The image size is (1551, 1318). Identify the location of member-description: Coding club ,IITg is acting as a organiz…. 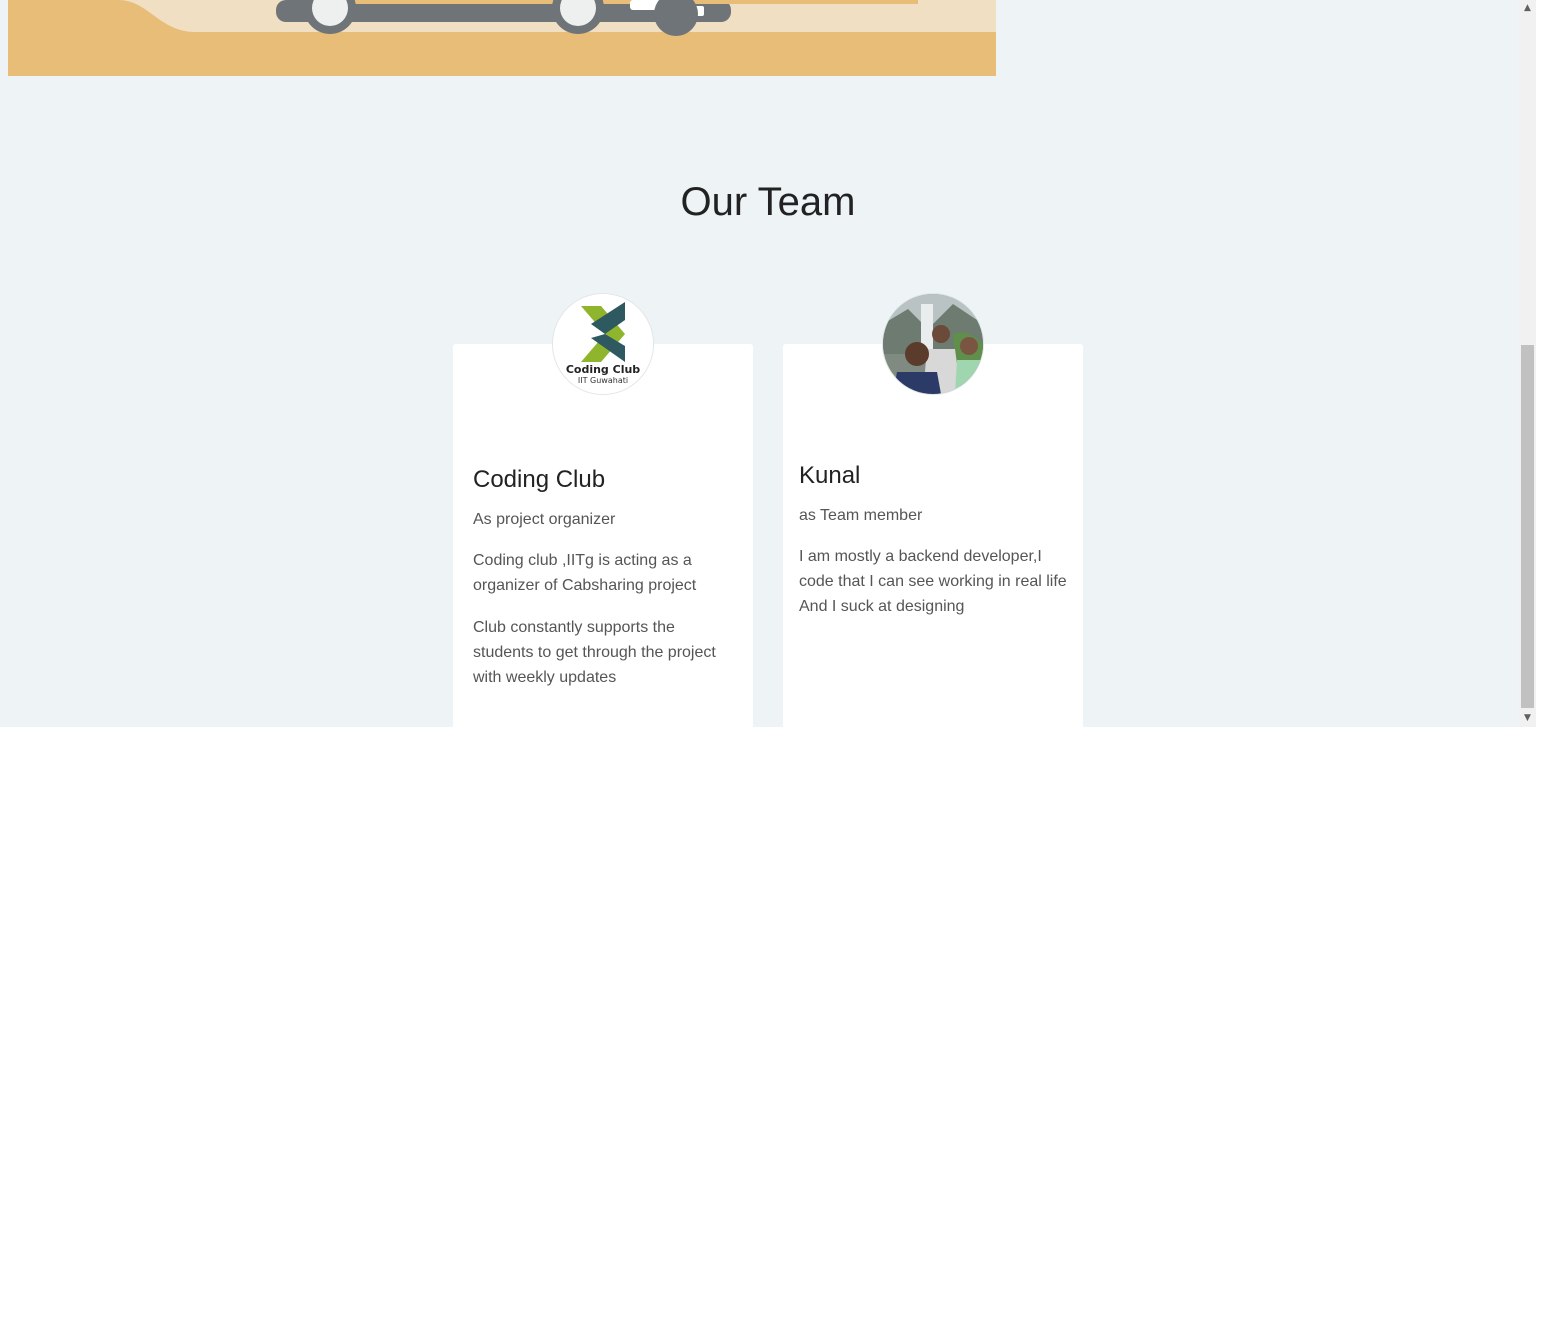
(585, 573).